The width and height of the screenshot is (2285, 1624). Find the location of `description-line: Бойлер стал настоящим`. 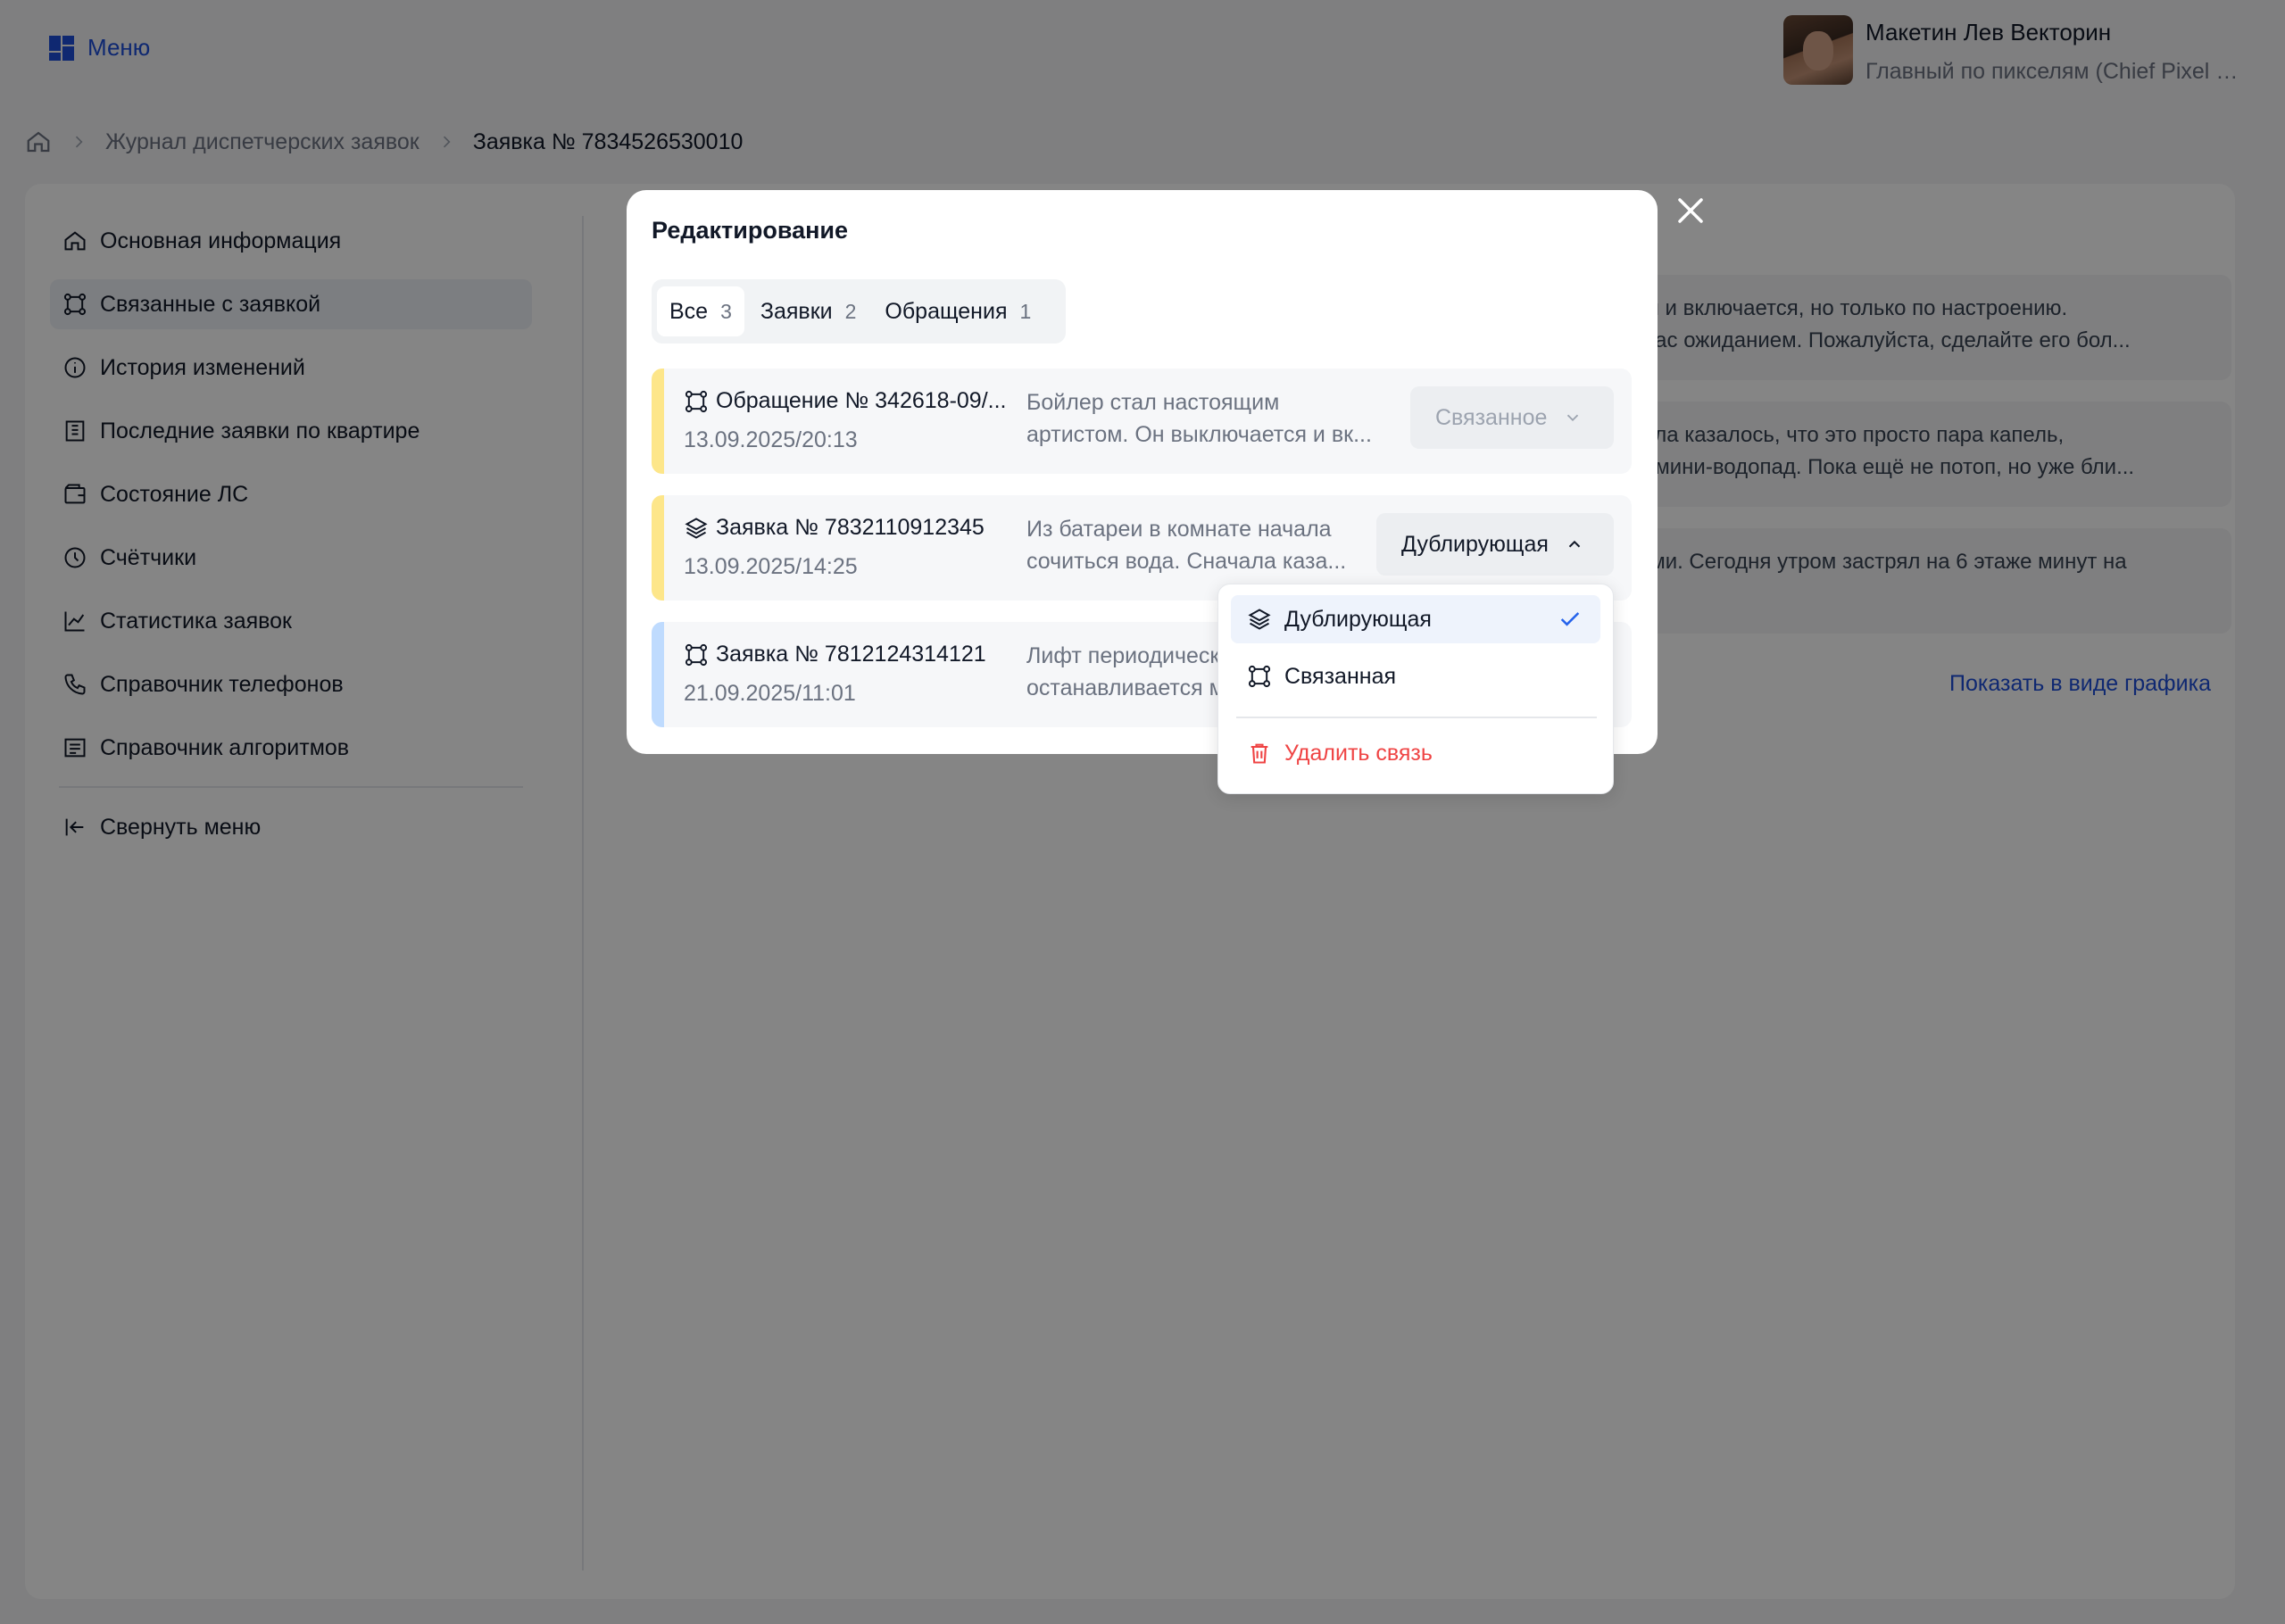

description-line: Бойлер стал настоящим is located at coordinates (1153, 402).